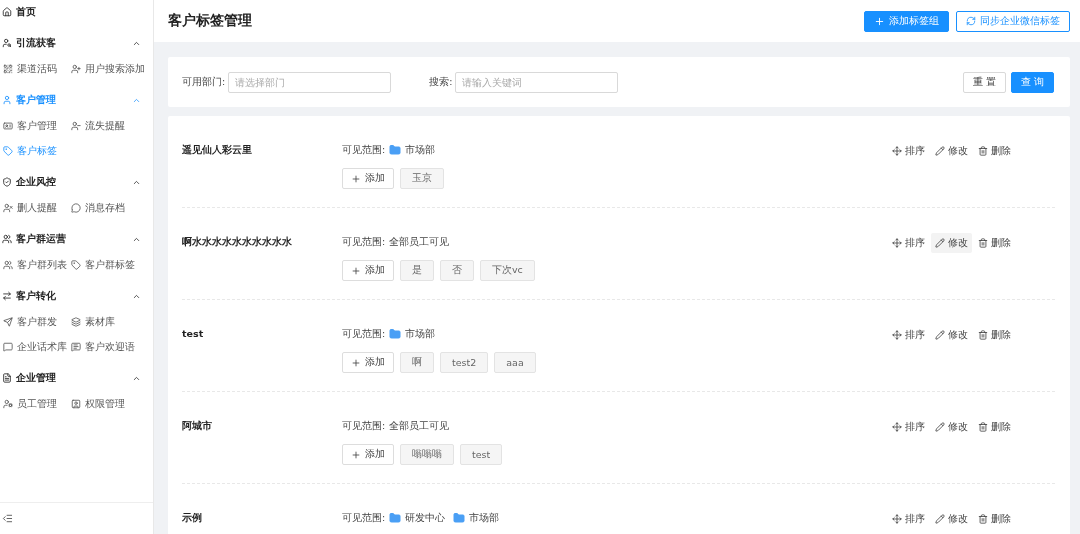  What do you see at coordinates (37, 347) in the screenshot?
I see `sidebar-item: 企业话术库` at bounding box center [37, 347].